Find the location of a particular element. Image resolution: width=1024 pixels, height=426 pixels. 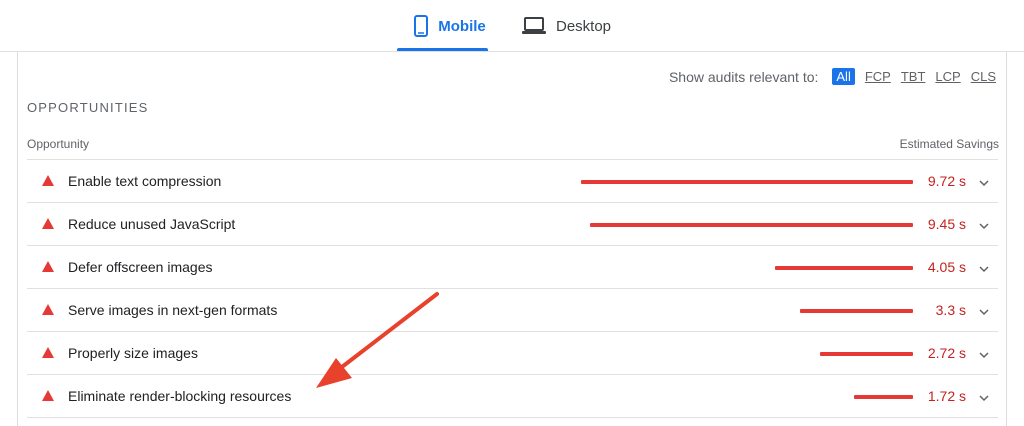

opportunity-title: Defer offscreen images is located at coordinates (140, 267).